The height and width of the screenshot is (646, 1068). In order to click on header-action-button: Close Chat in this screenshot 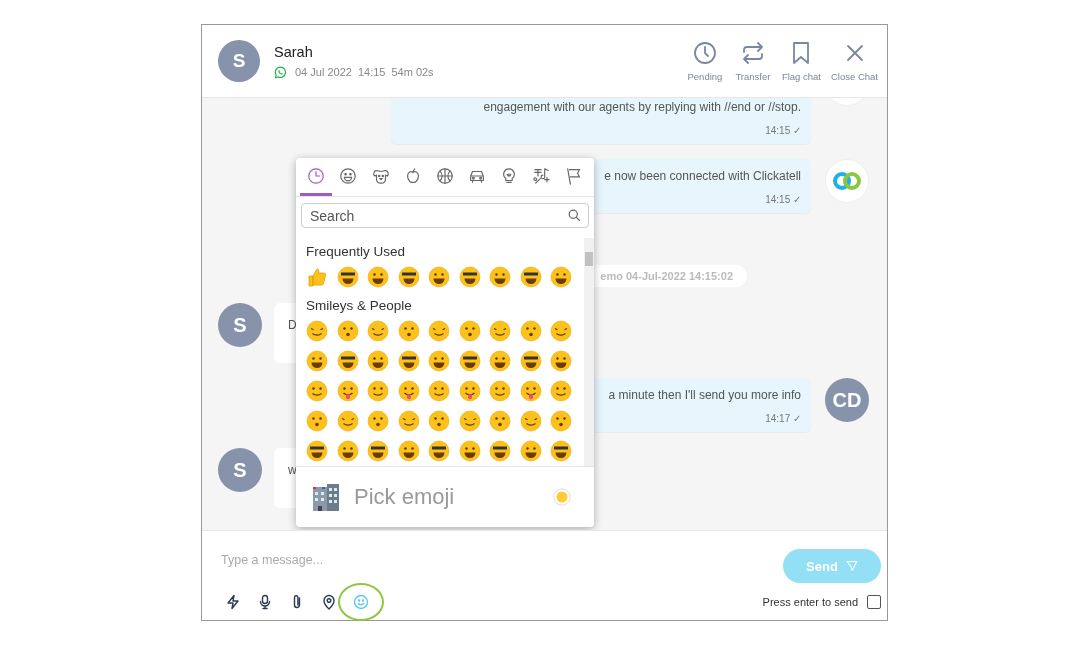, I will do `click(854, 61)`.